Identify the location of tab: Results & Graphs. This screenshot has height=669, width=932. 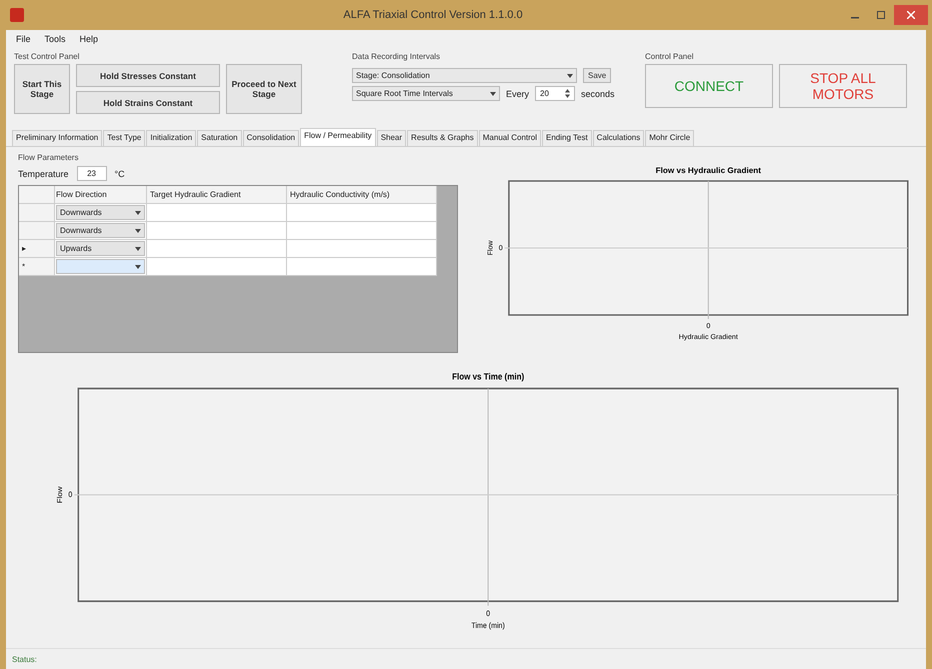
(442, 138).